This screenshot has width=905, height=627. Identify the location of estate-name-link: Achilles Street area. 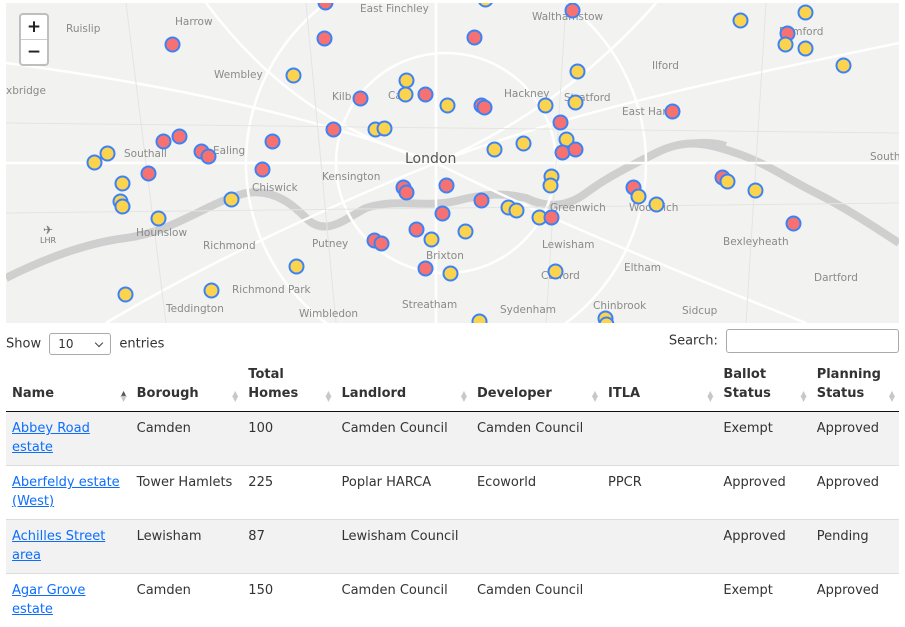
(58, 546).